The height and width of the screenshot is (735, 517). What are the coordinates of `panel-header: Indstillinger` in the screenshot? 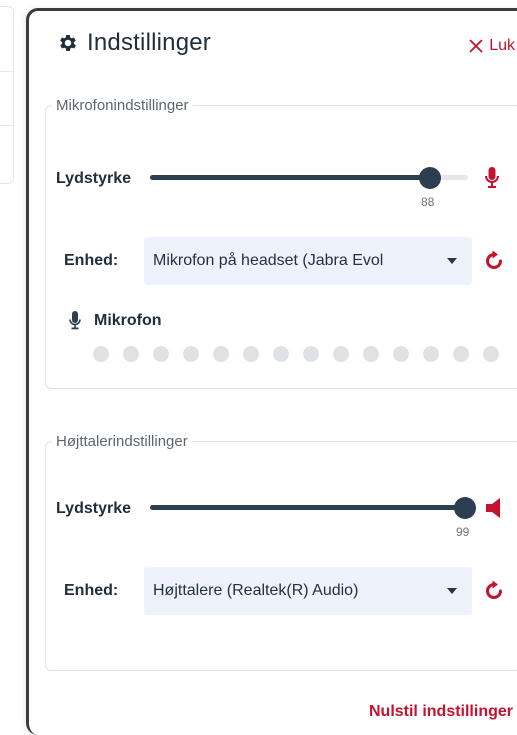 It's located at (134, 43).